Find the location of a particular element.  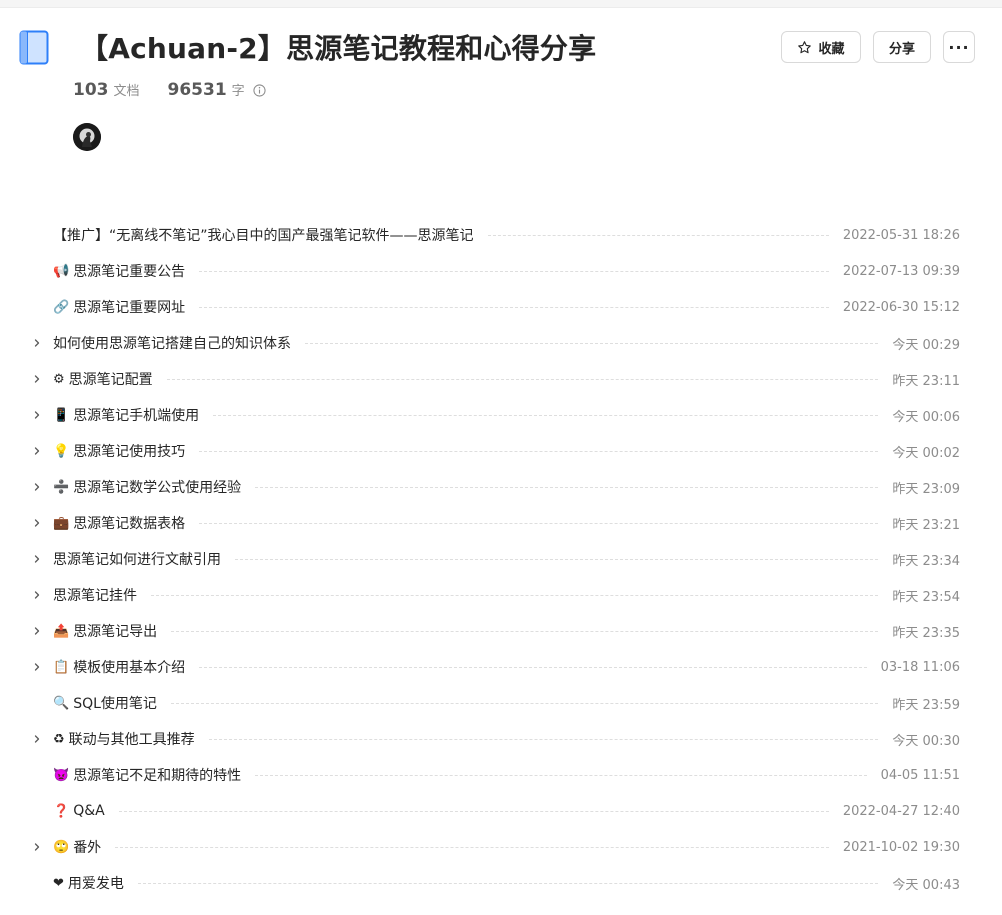

doc-stats: 103 文档 96531 字 is located at coordinates (169, 90).